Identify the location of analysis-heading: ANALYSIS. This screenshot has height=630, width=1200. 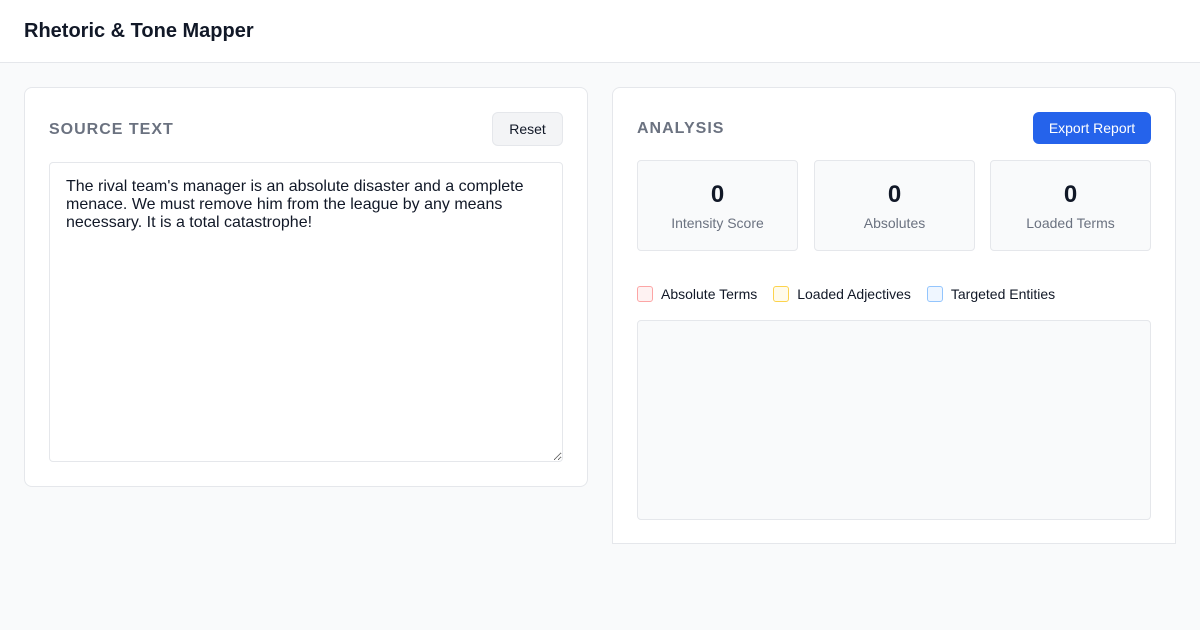
(681, 128).